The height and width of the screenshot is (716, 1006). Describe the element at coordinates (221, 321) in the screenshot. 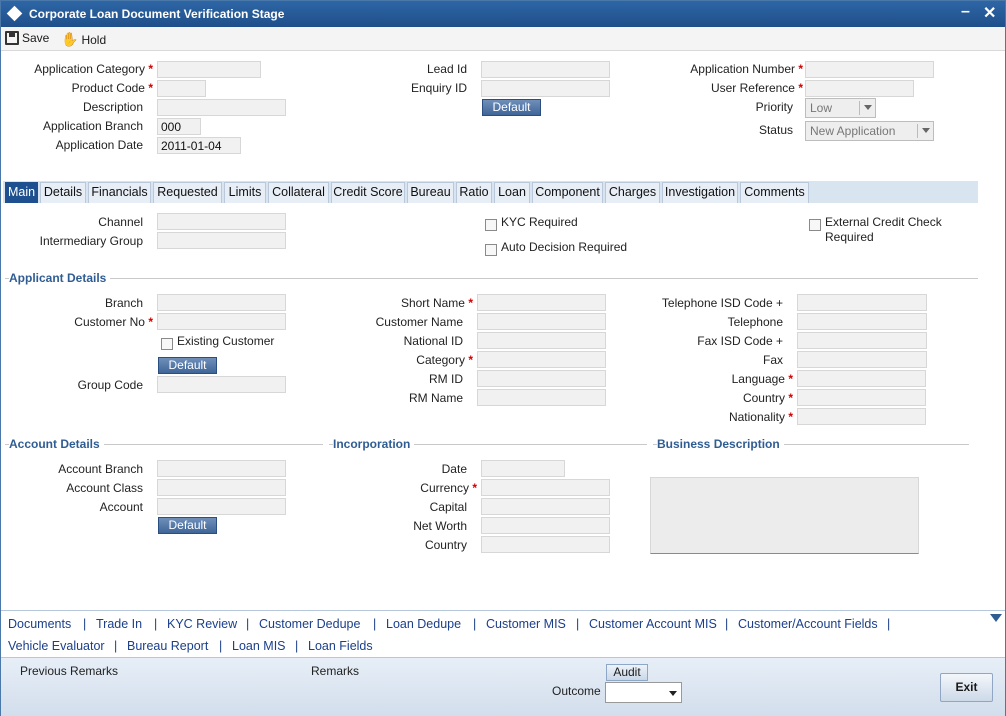

I see `customer-no-field` at that location.